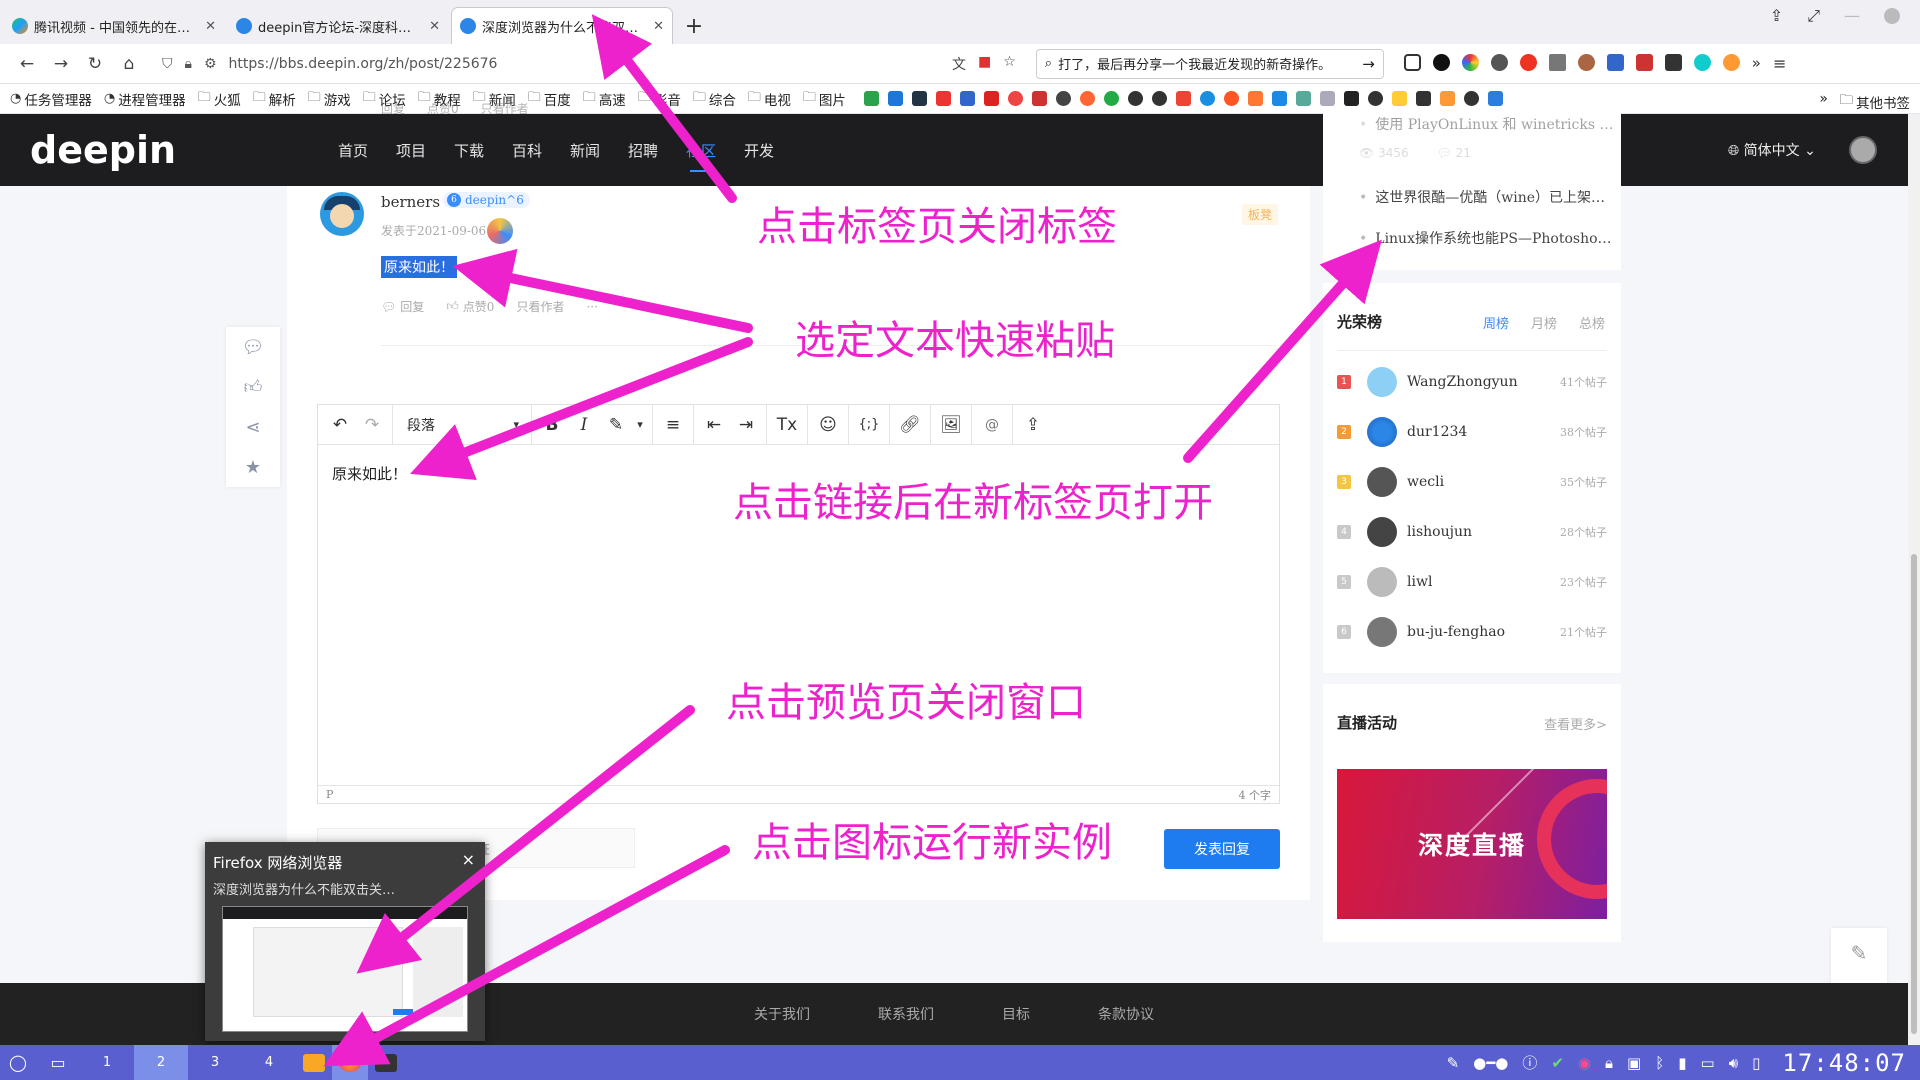 This screenshot has width=1920, height=1080. I want to click on reload-icon: ↻, so click(95, 64).